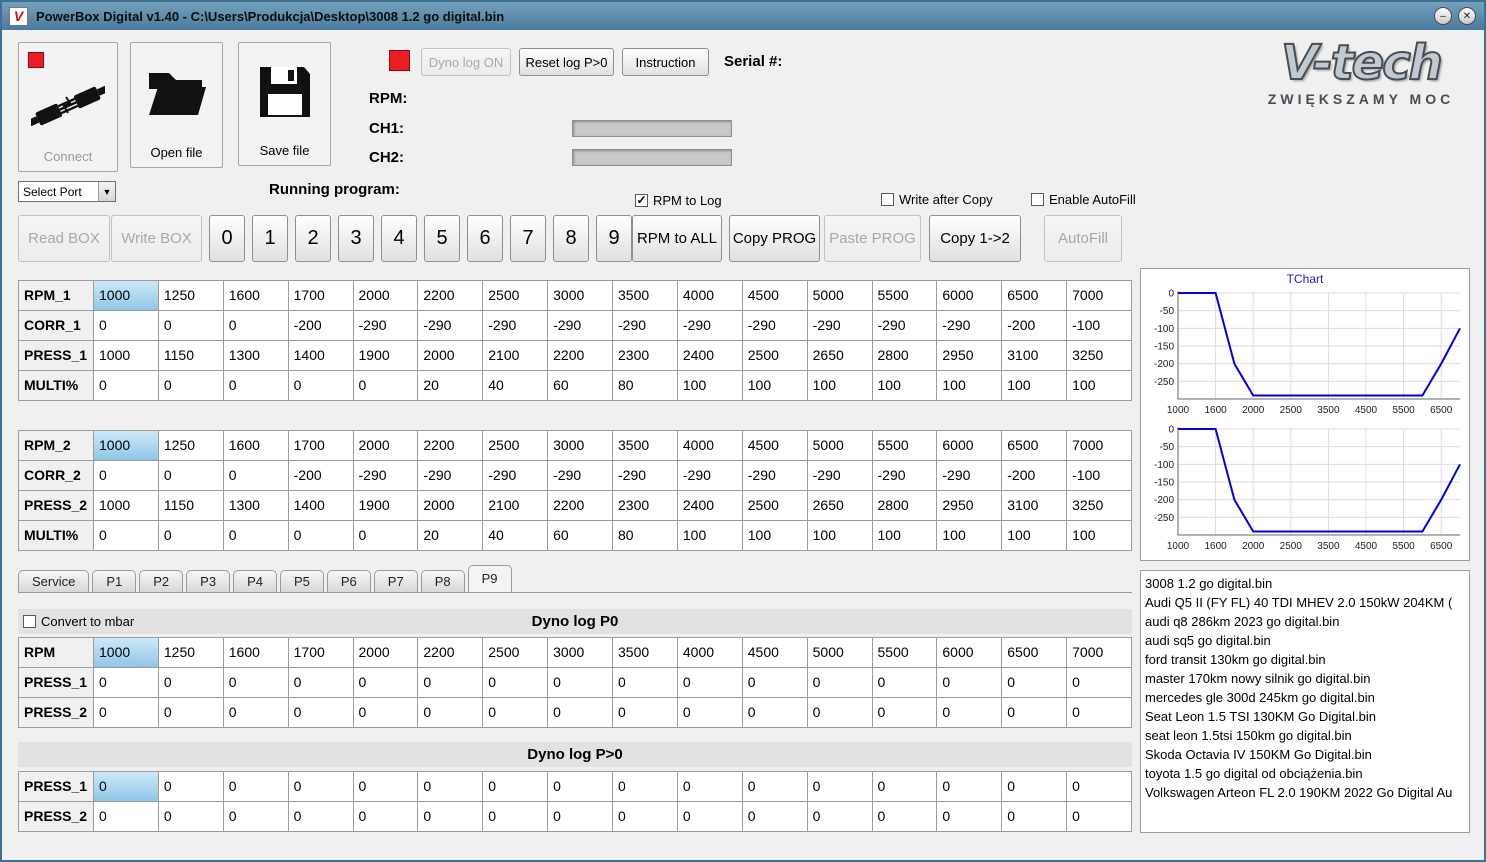  I want to click on tab-p8: P8, so click(442, 581).